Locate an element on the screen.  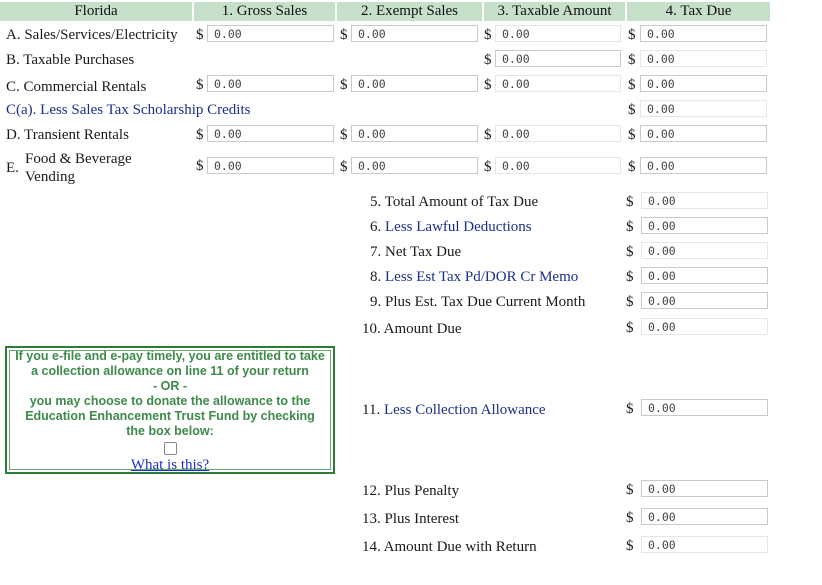
row-e-exempt-input is located at coordinates (414, 165).